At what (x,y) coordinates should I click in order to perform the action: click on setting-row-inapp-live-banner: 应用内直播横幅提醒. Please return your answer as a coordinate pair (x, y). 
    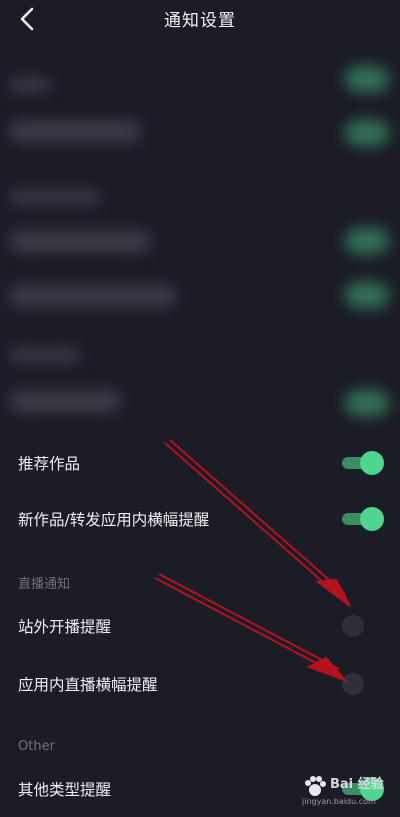
    Looking at the image, I should click on (200, 684).